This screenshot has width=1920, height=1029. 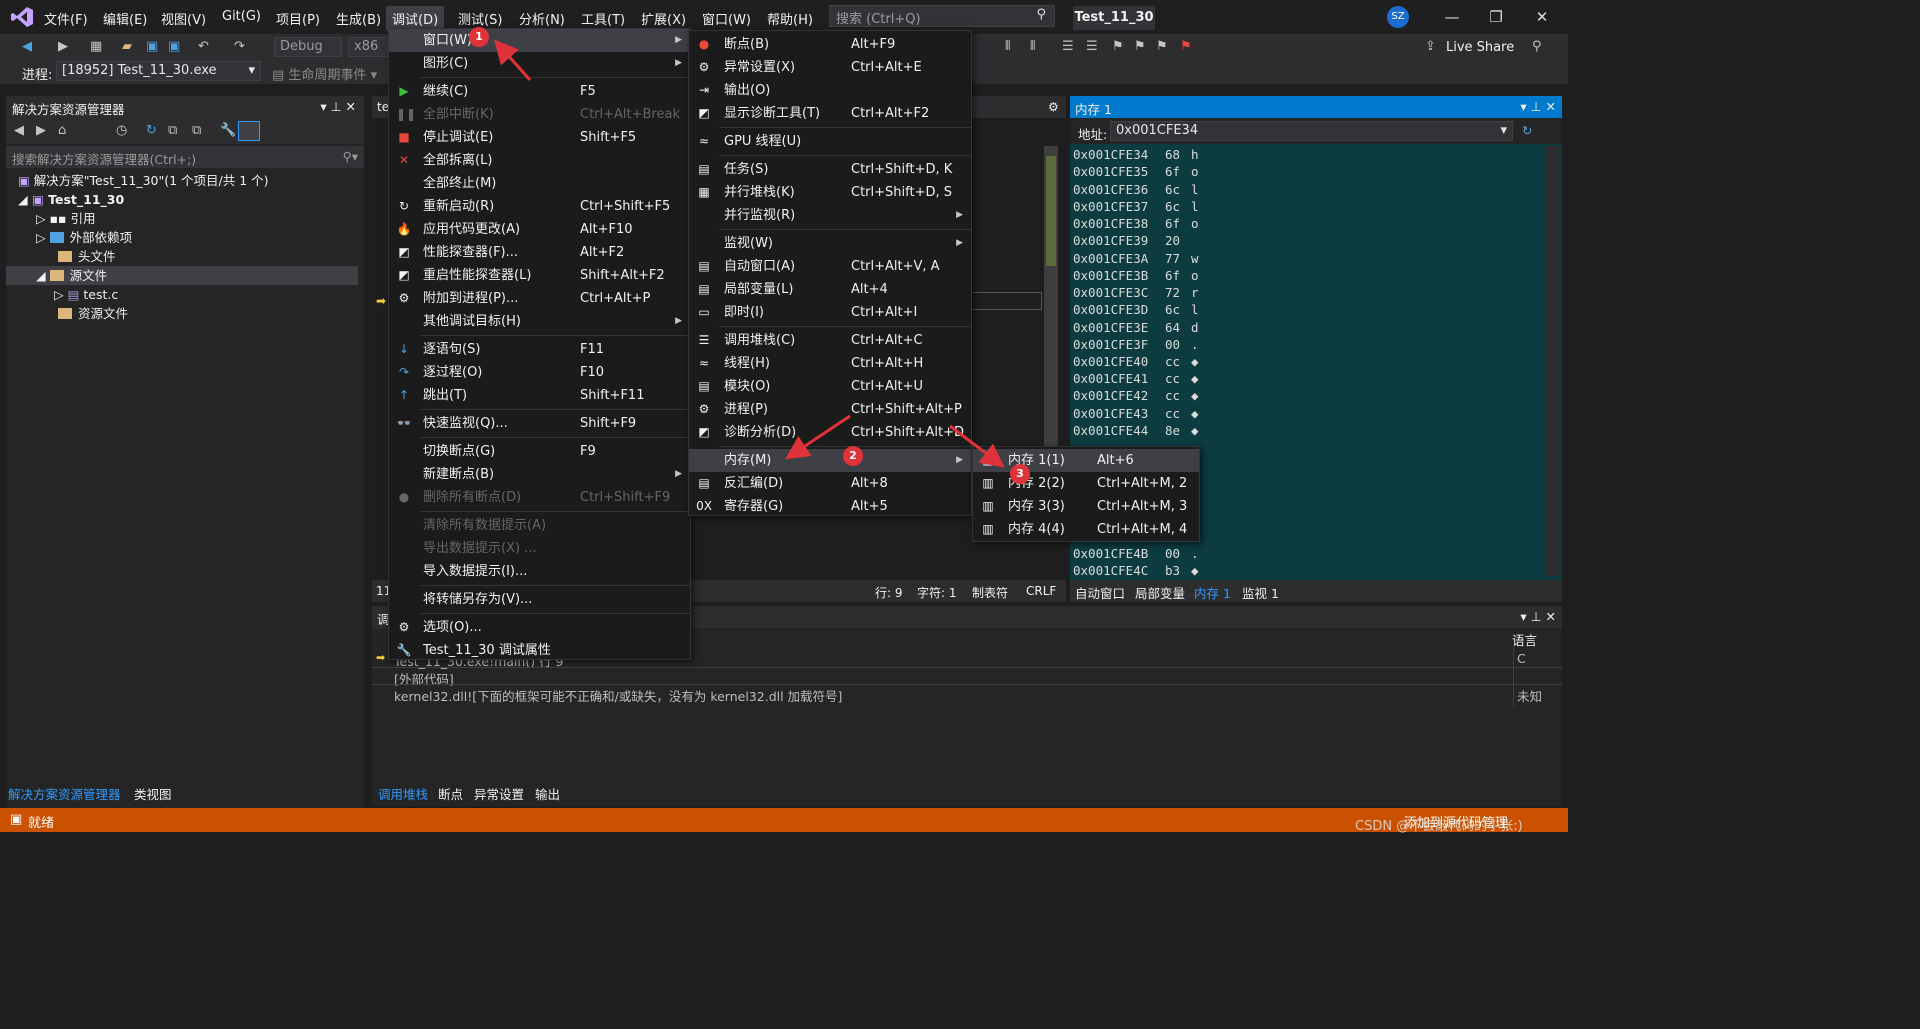 I want to click on new-project-icon: ▦, so click(x=96, y=46).